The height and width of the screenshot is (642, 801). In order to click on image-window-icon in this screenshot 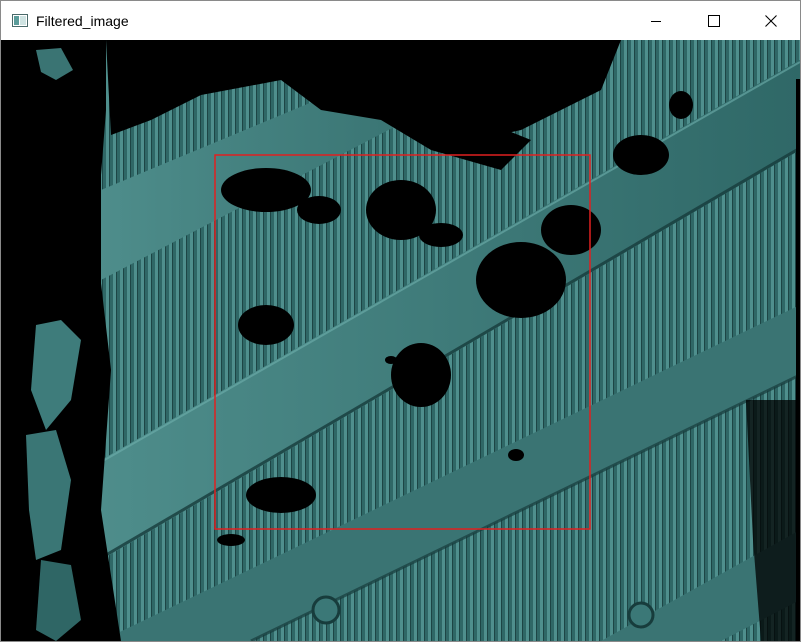, I will do `click(20, 20)`.